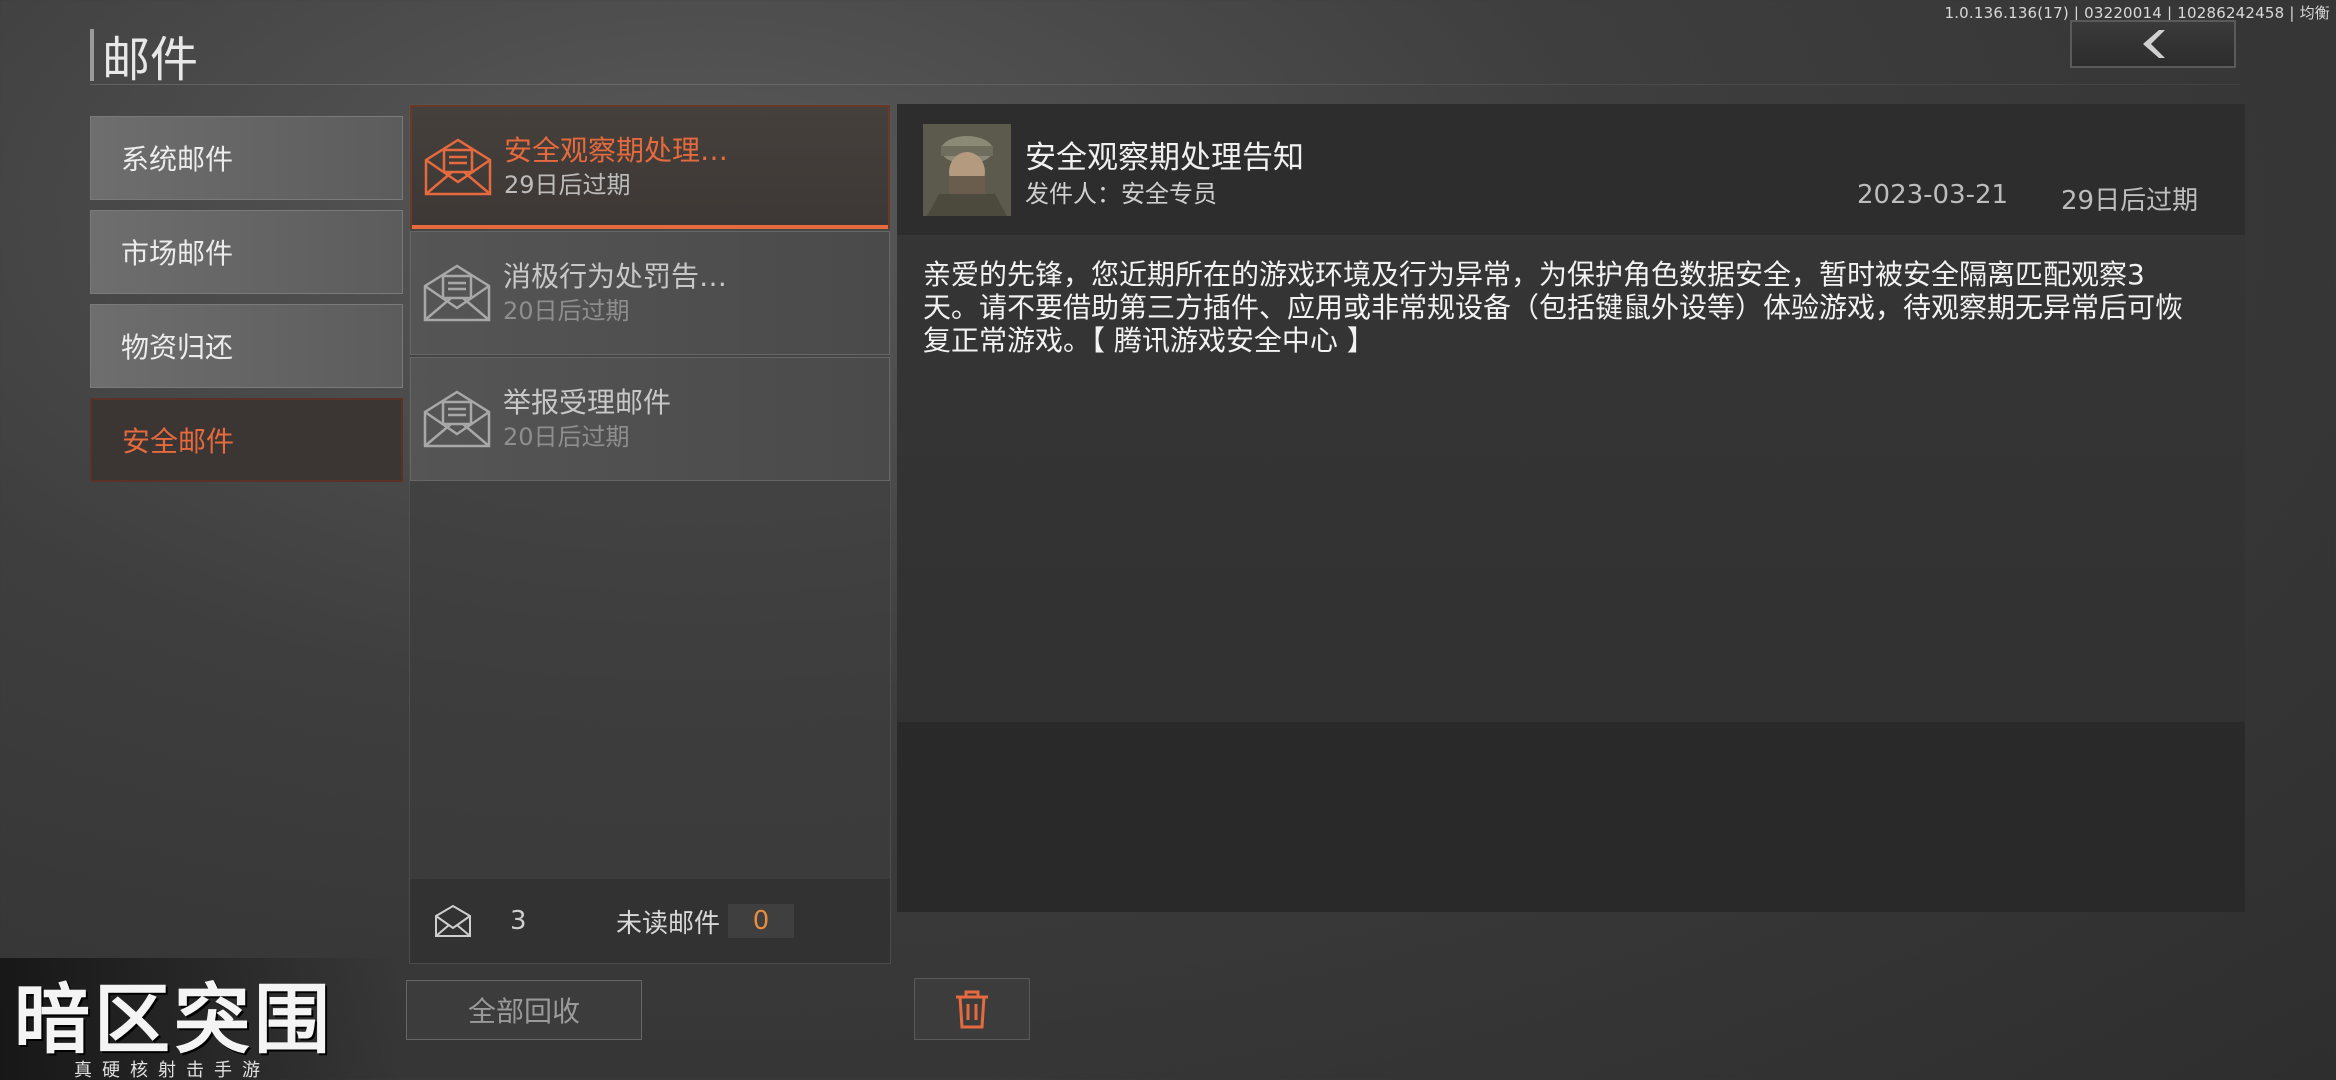 The image size is (2336, 1080). Describe the element at coordinates (1164, 158) in the screenshot. I see `mail-detail-title: 安全观察期处理告知` at that location.